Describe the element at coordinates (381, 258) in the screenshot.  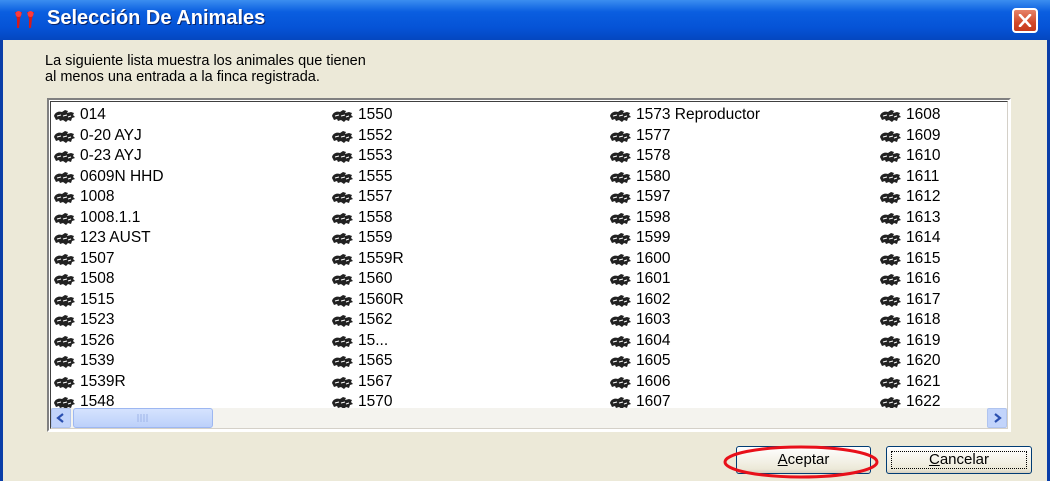
I see `list-item-label: 1559R` at that location.